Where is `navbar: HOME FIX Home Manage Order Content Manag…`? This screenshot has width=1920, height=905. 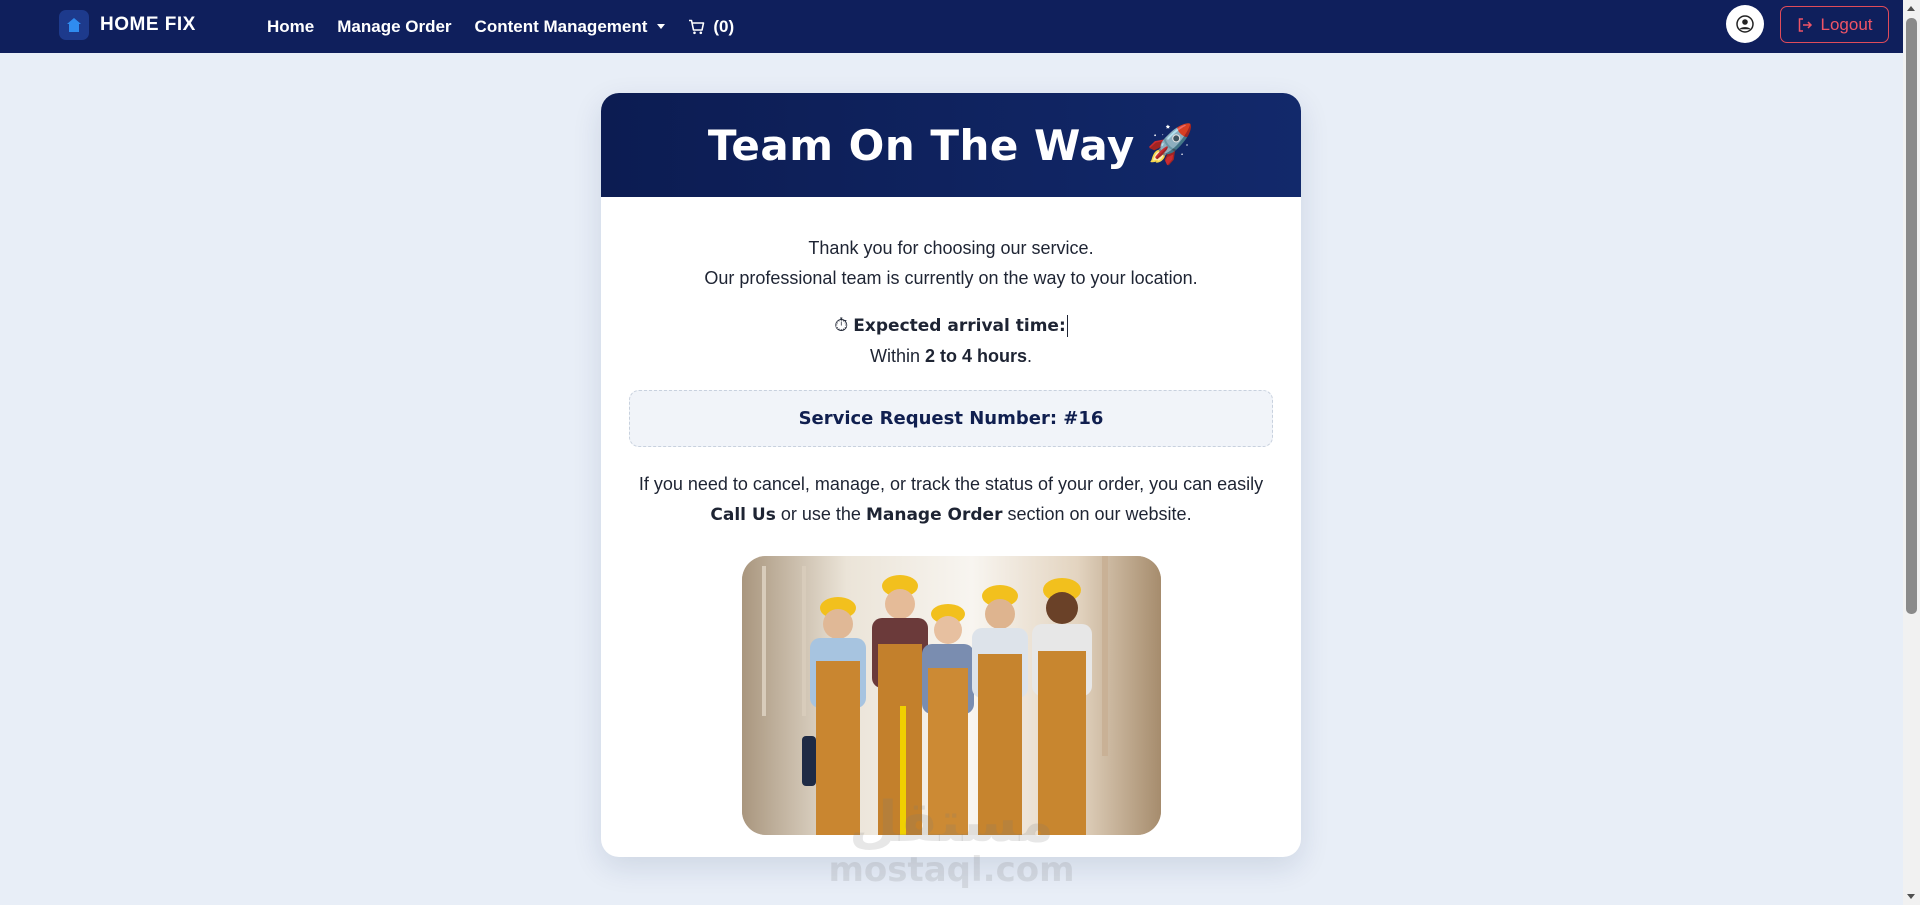 navbar: HOME FIX Home Manage Order Content Manag… is located at coordinates (960, 26).